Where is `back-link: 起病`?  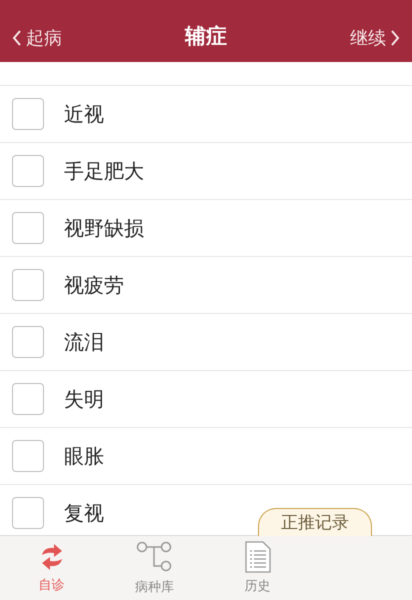 back-link: 起病 is located at coordinates (98, 38).